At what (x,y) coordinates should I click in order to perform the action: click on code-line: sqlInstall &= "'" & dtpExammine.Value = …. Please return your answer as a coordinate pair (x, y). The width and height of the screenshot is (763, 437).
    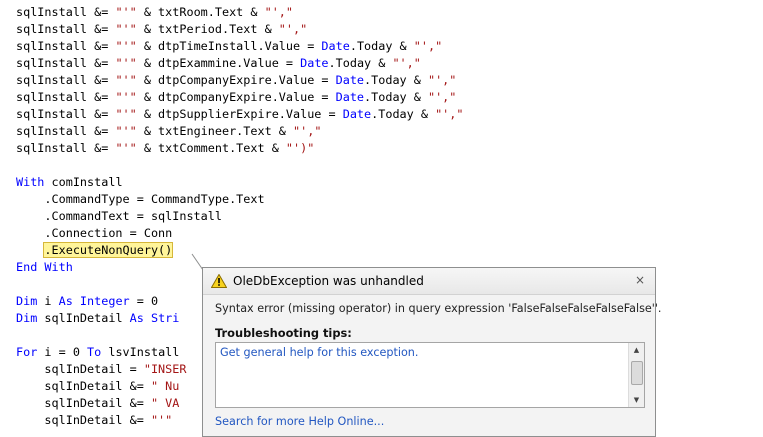
    Looking at the image, I should click on (218, 63).